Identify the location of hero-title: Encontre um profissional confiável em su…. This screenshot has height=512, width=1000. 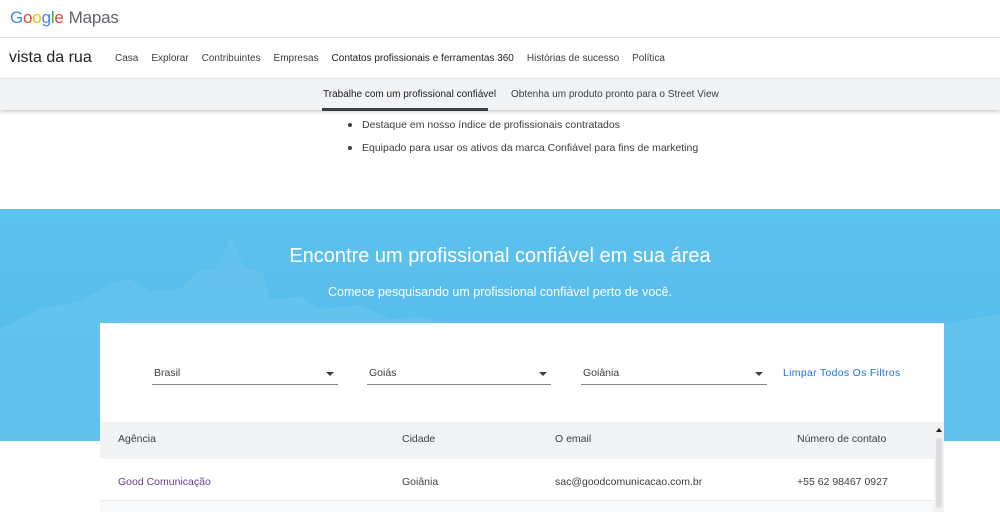
(500, 256).